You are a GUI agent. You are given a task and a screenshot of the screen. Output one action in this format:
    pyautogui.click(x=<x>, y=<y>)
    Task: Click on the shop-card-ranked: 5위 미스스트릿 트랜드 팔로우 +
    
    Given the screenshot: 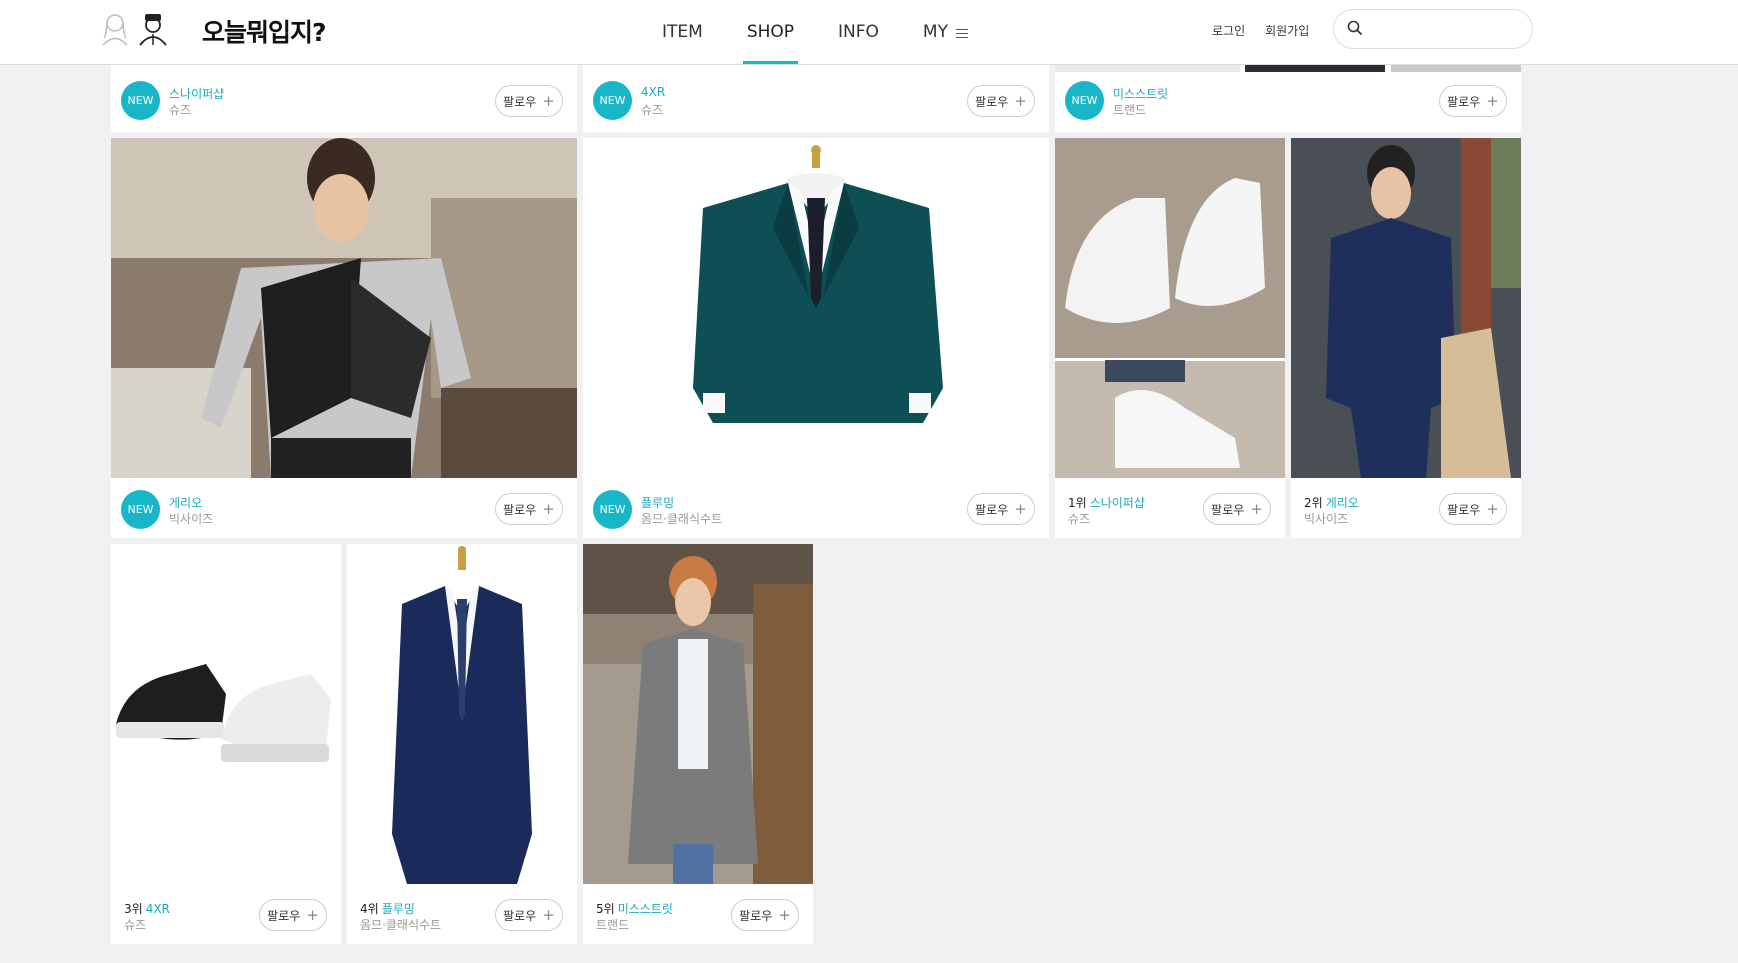 What is the action you would take?
    pyautogui.click(x=698, y=744)
    